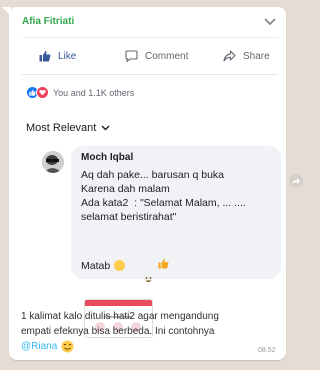 The height and width of the screenshot is (370, 320). I want to click on post-actions: Like Comment Share, so click(150, 56).